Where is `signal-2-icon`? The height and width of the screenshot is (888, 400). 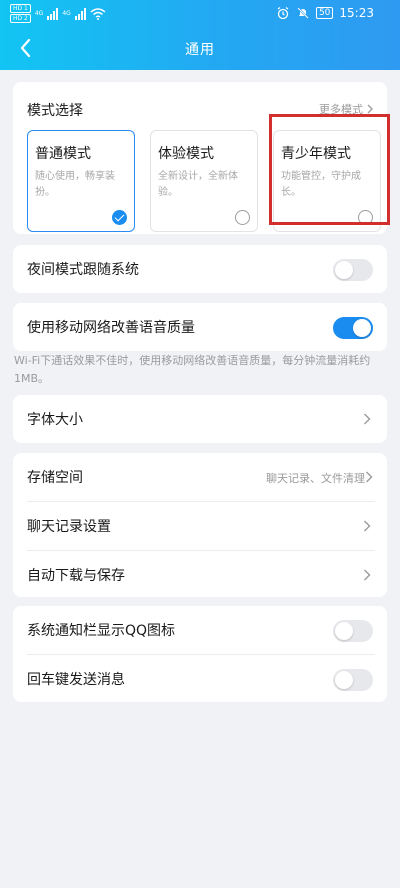 signal-2-icon is located at coordinates (80, 13).